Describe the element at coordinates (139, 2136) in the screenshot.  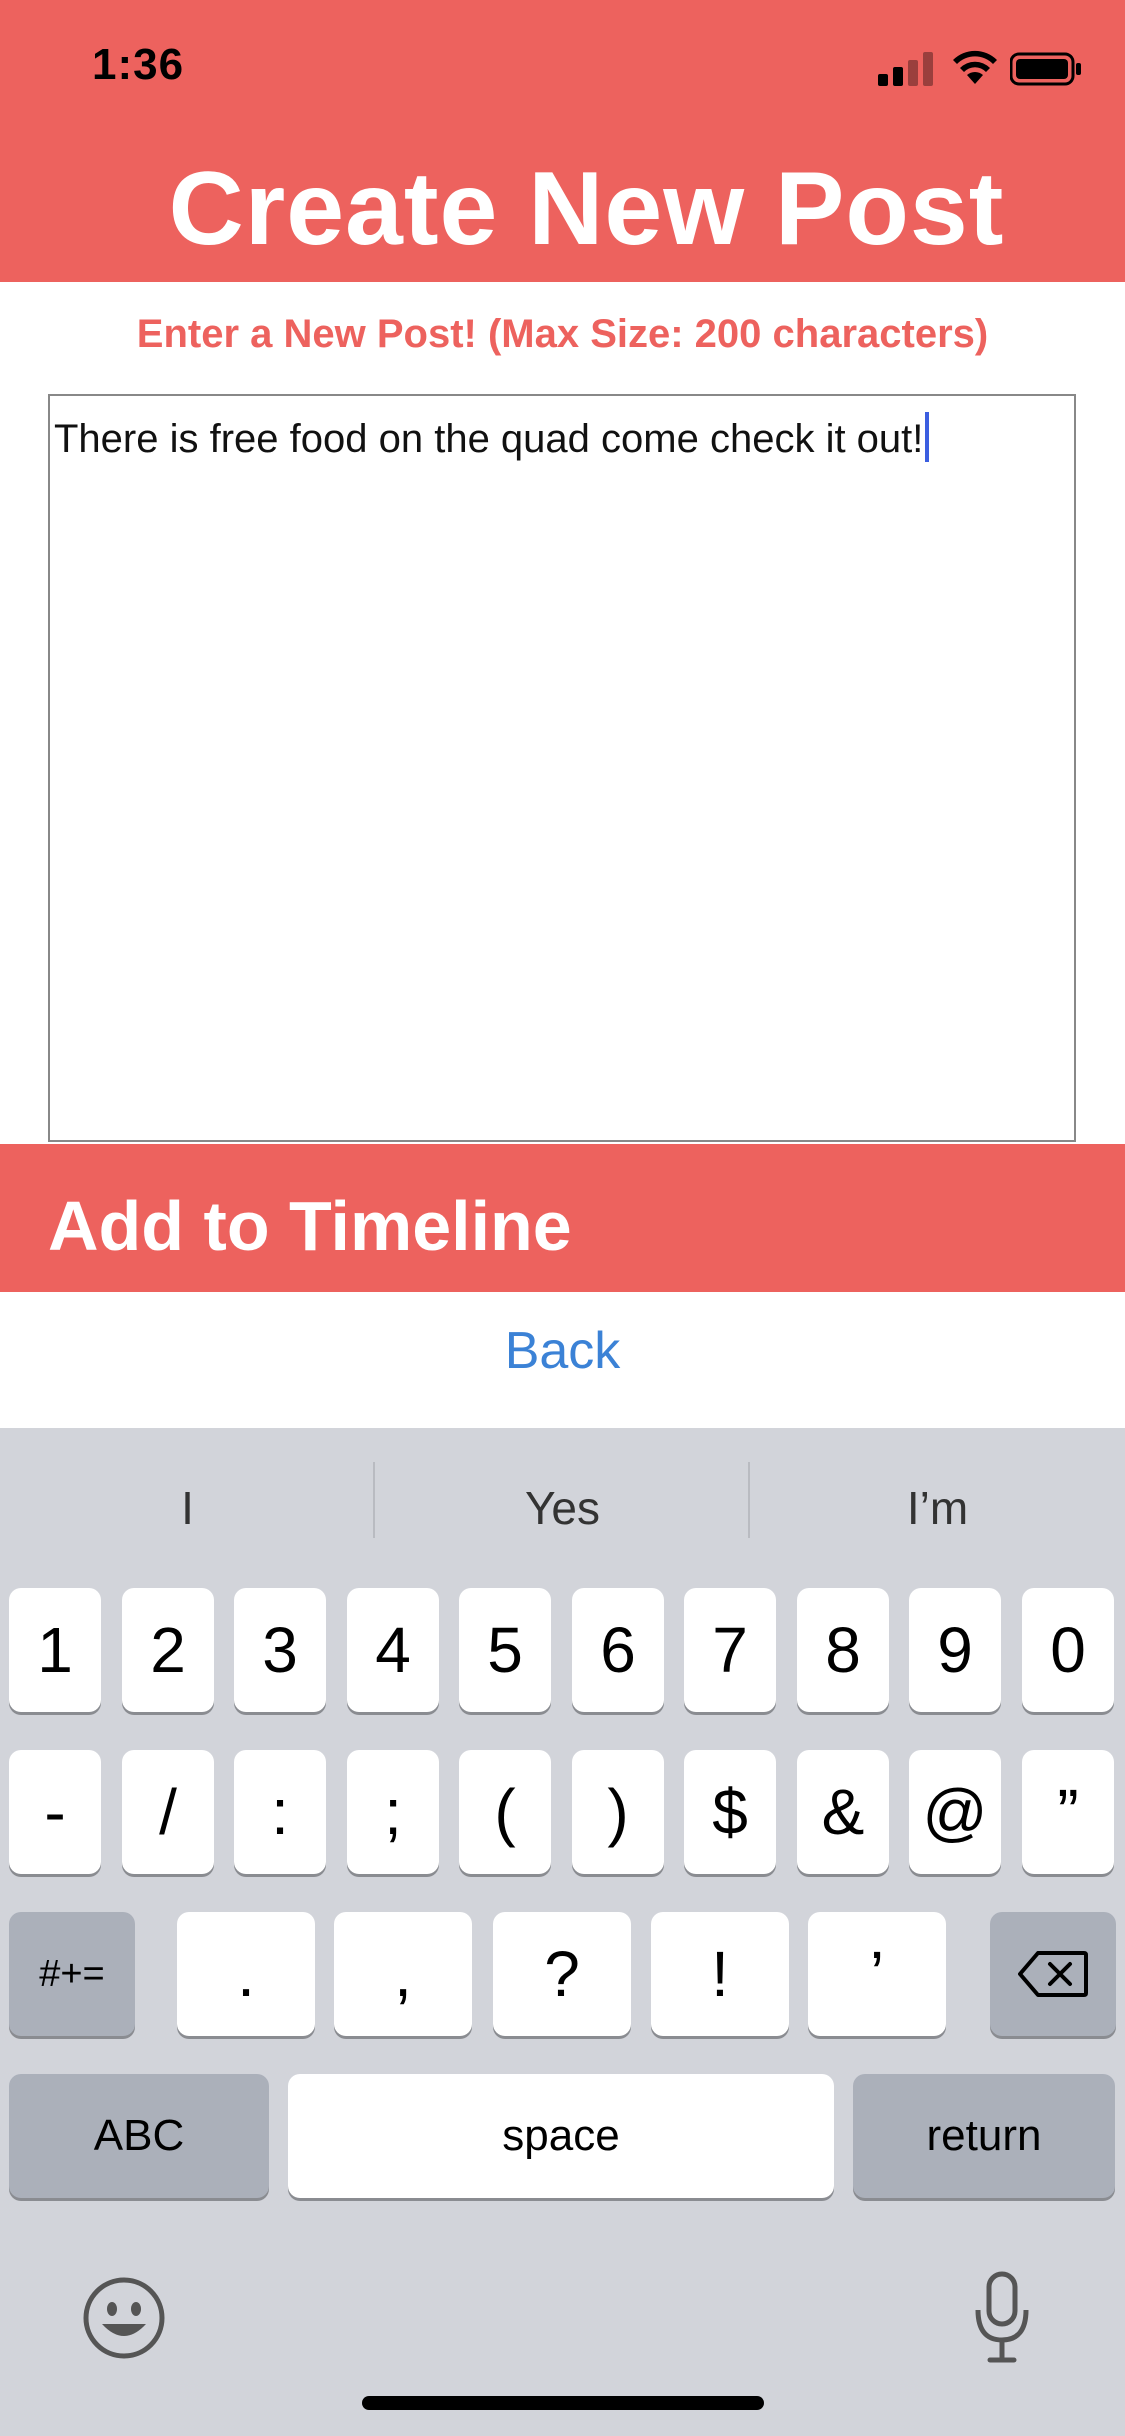
I see `abc-key: ABC` at that location.